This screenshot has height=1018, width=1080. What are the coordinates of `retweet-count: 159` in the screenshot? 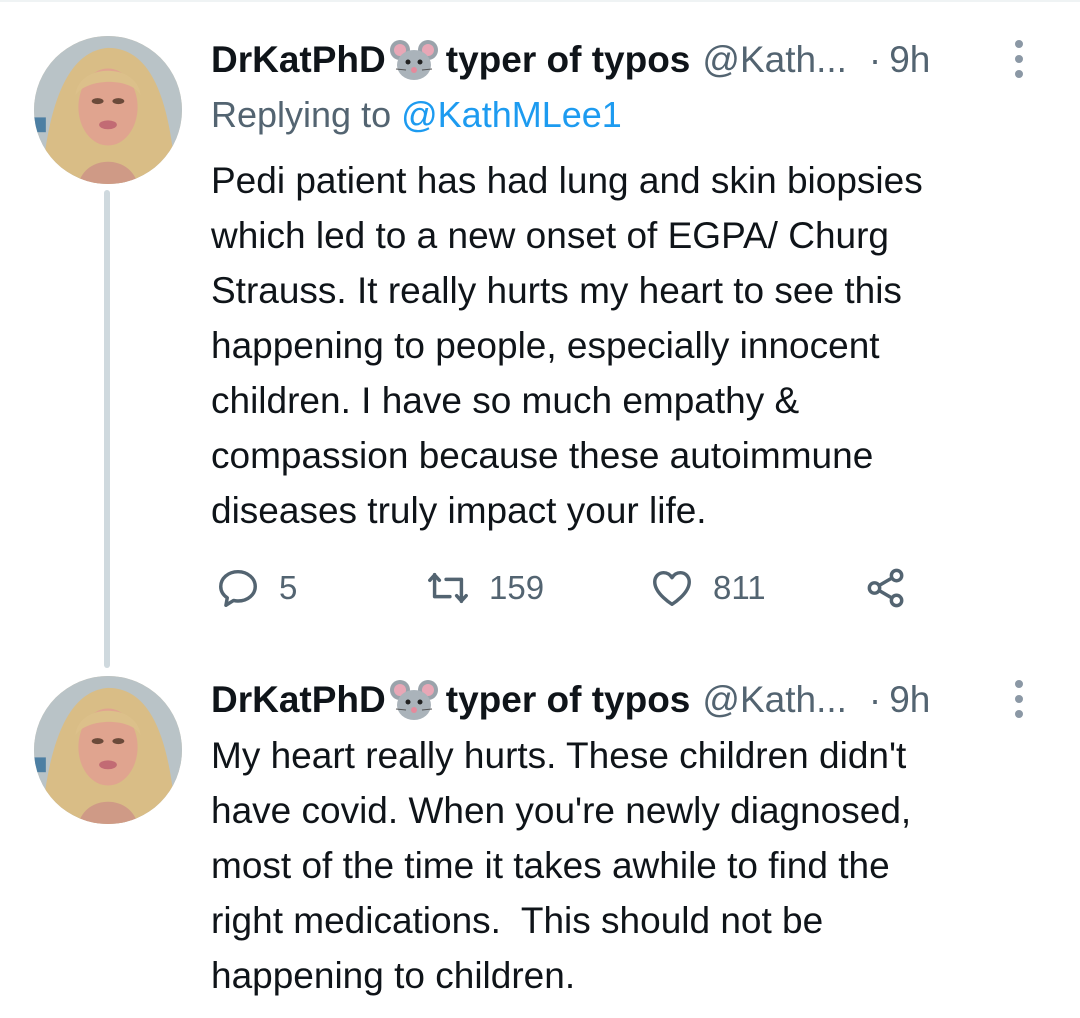 It's located at (517, 587).